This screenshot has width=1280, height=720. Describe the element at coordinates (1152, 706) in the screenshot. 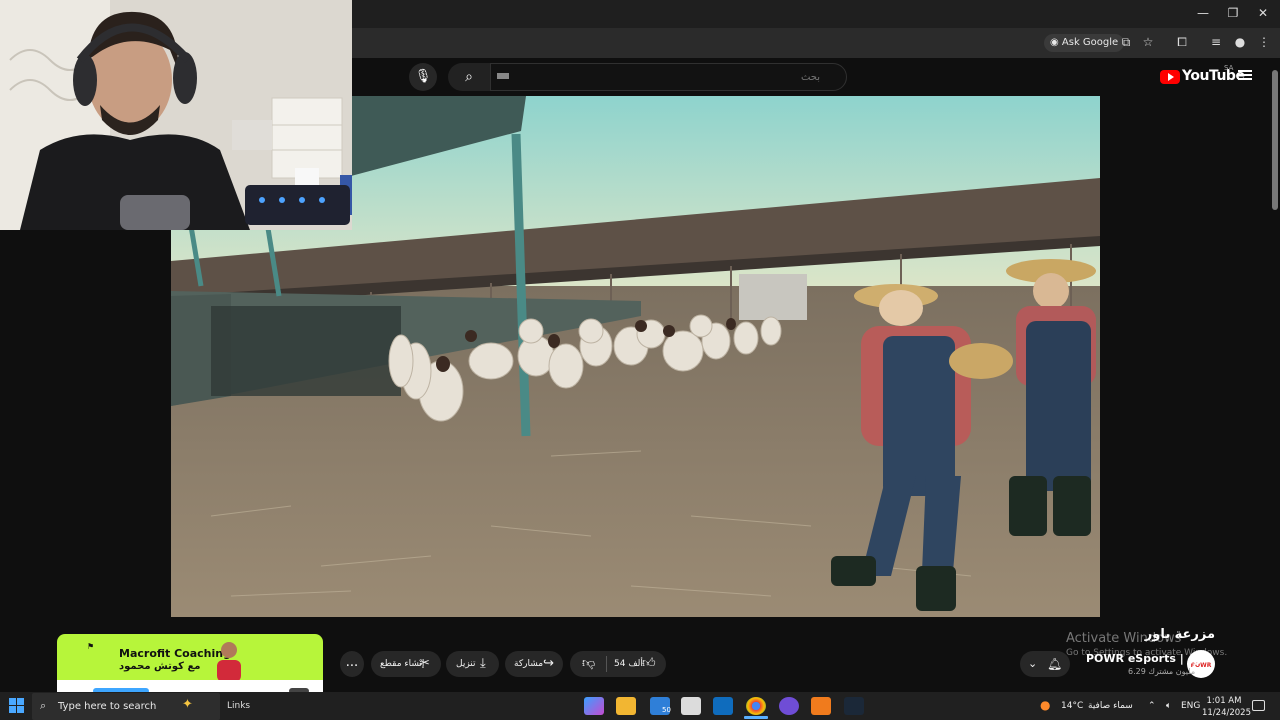

I see `tray-overflow-chevron-icon: ⌃` at that location.